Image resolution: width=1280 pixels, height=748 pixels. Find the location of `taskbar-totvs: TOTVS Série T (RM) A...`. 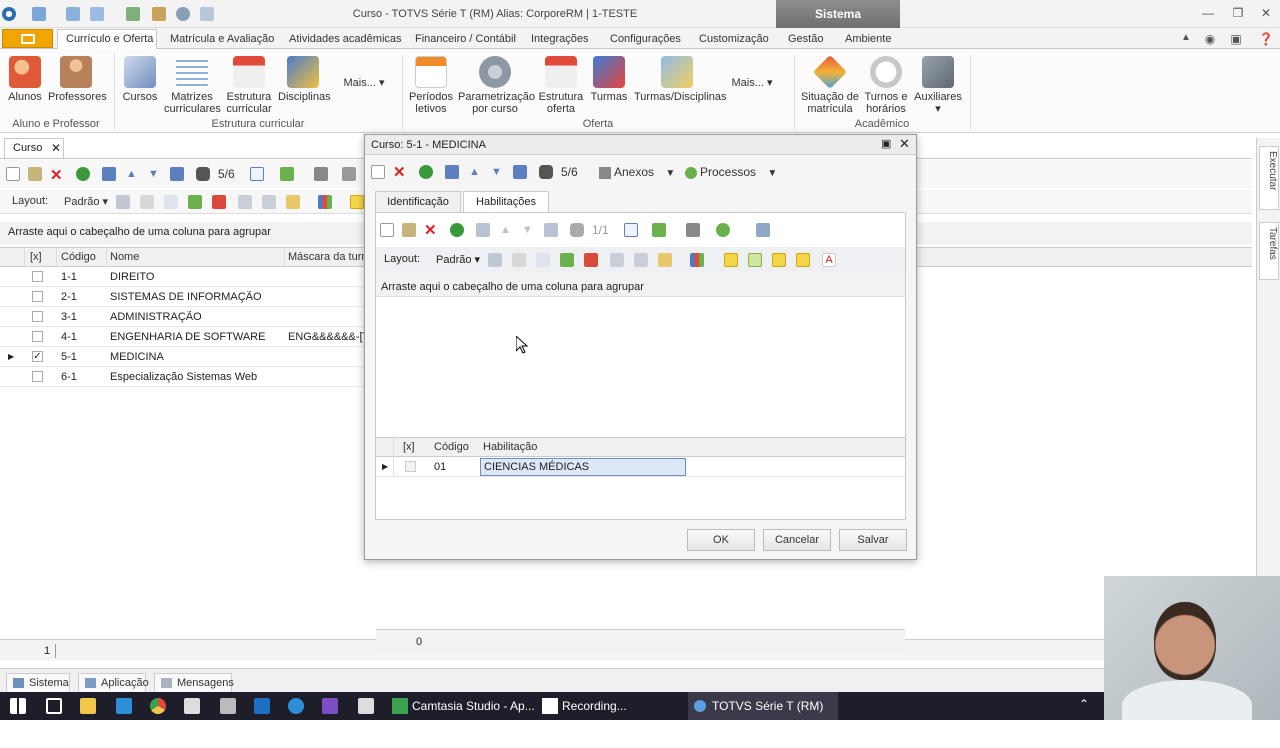

taskbar-totvs: TOTVS Série T (RM) A... is located at coordinates (763, 716).